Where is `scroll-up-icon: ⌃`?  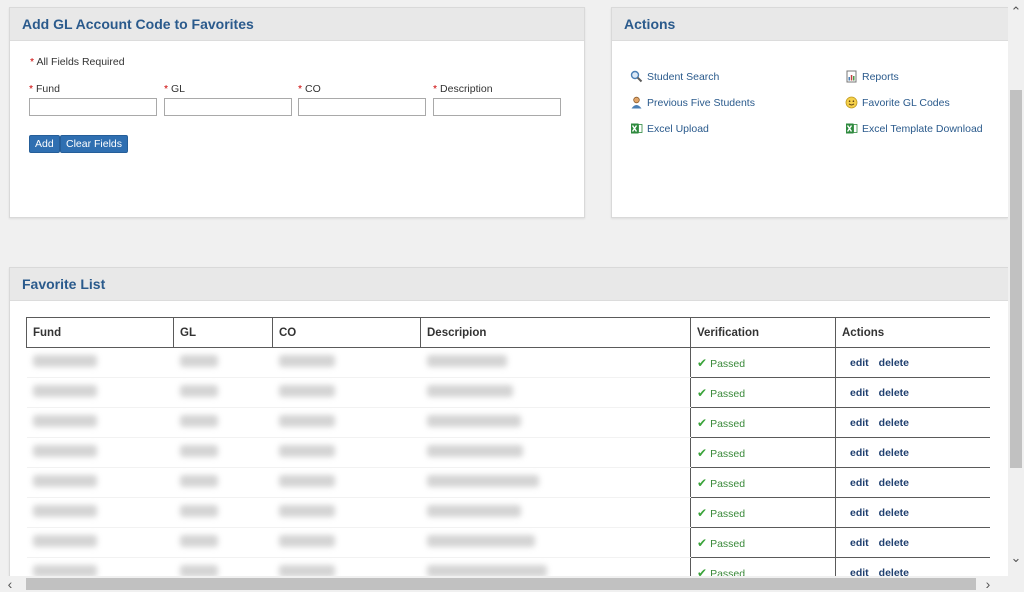 scroll-up-icon: ⌃ is located at coordinates (1016, 12).